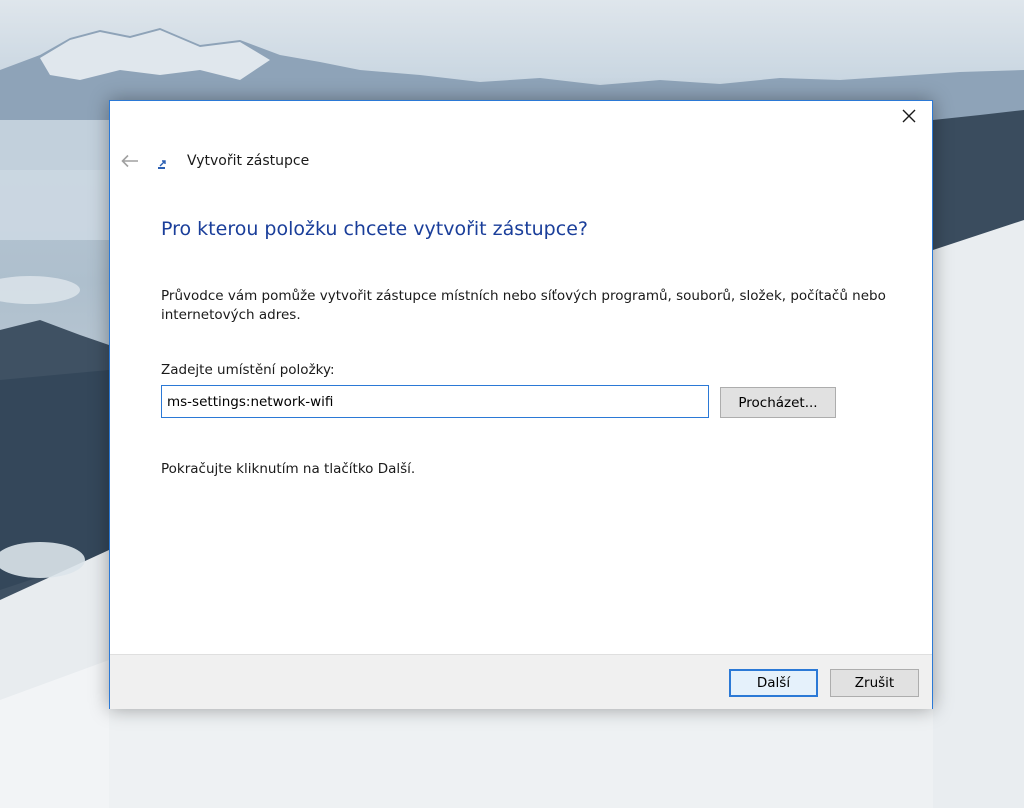  What do you see at coordinates (248, 161) in the screenshot?
I see `wizard-title: Vytvořit zástupce` at bounding box center [248, 161].